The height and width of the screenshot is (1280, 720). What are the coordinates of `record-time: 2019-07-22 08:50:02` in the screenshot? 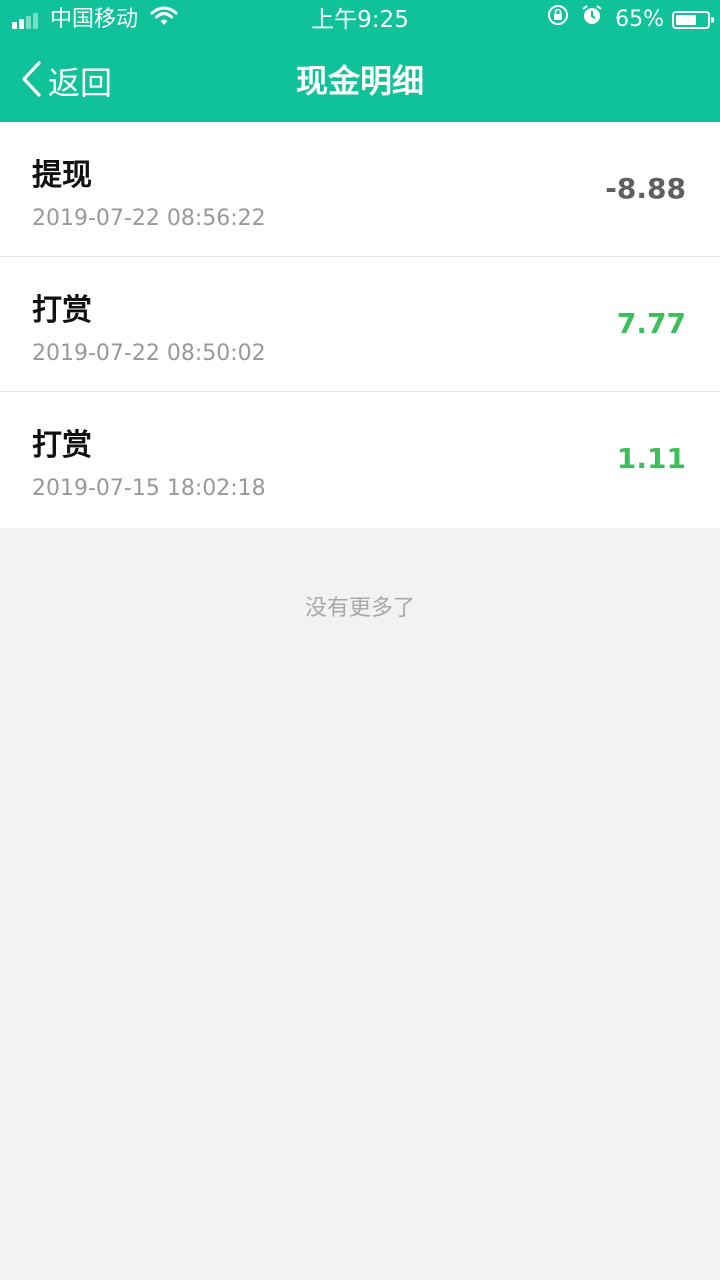 It's located at (149, 353).